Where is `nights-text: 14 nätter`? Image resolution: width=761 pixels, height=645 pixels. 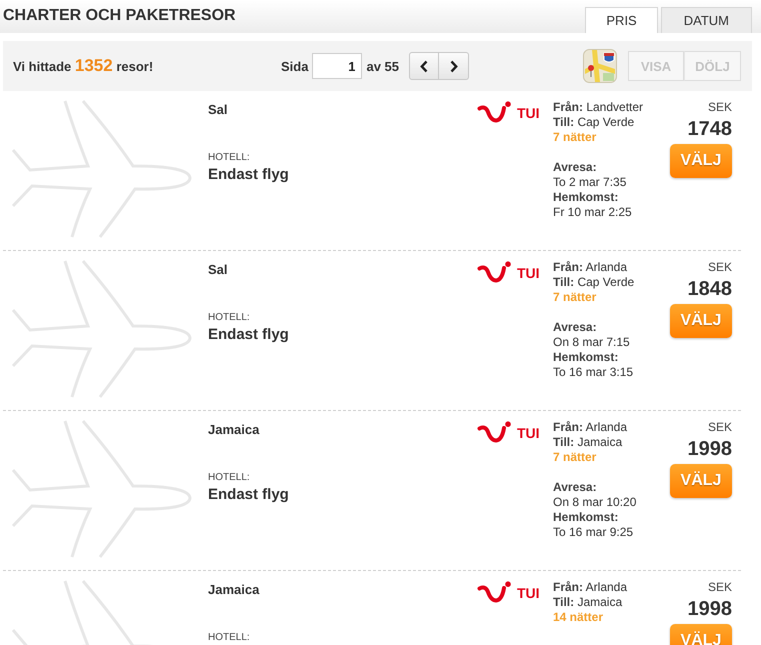
nights-text: 14 nätter is located at coordinates (578, 617).